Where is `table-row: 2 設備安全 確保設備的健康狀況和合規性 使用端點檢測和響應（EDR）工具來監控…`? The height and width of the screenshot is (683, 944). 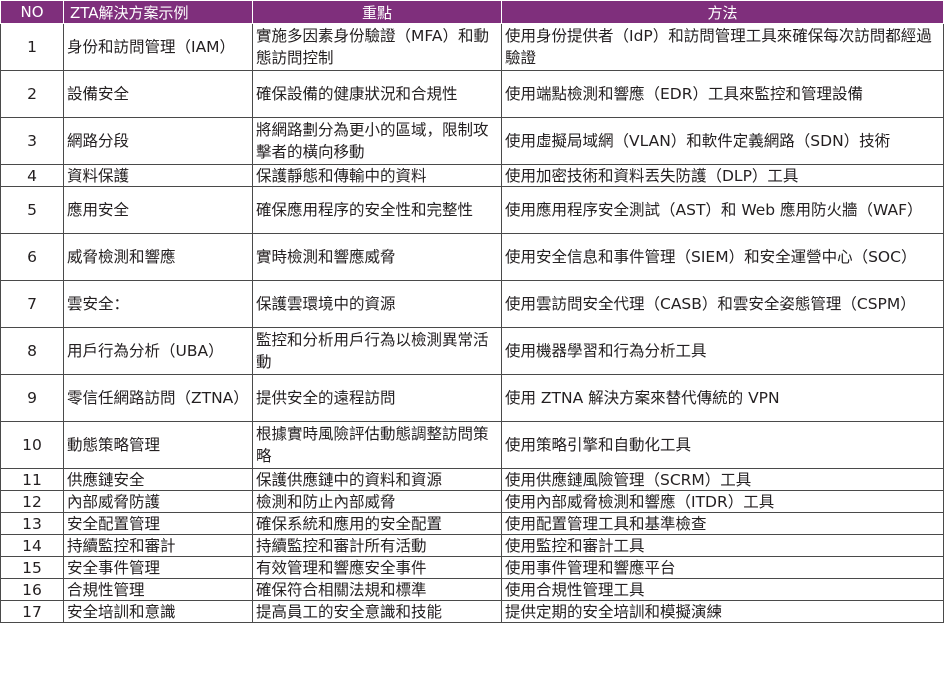 table-row: 2 設備安全 確保設備的健康狀況和合規性 使用端點檢測和響應（EDR）工具來監控… is located at coordinates (472, 94).